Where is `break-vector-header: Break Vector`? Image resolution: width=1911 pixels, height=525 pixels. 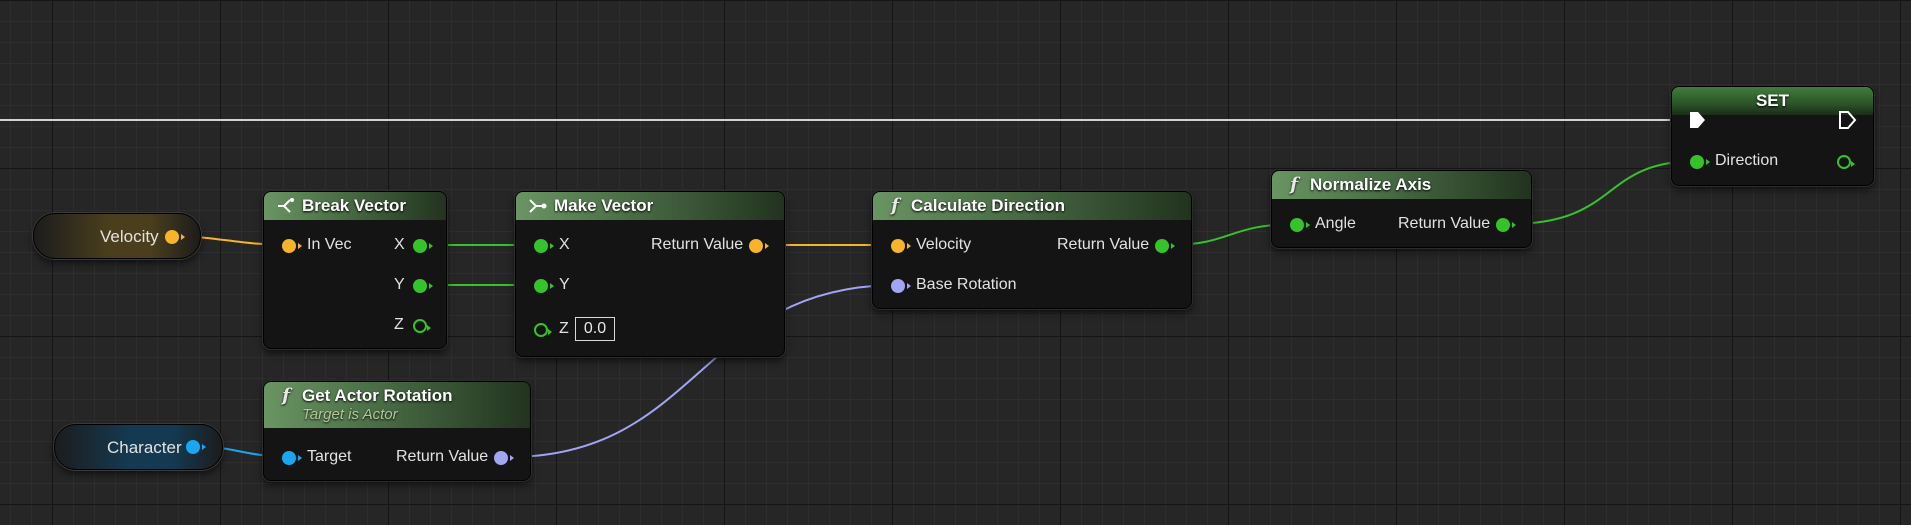
break-vector-header: Break Vector is located at coordinates (355, 206).